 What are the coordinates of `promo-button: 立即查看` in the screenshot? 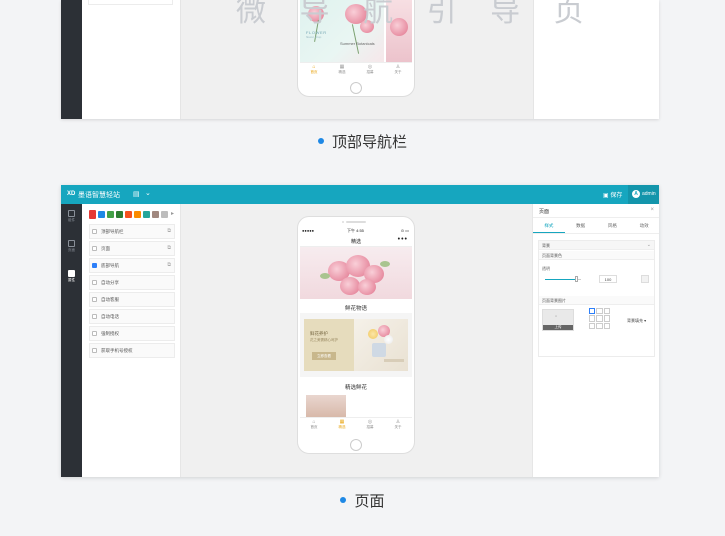 It's located at (324, 356).